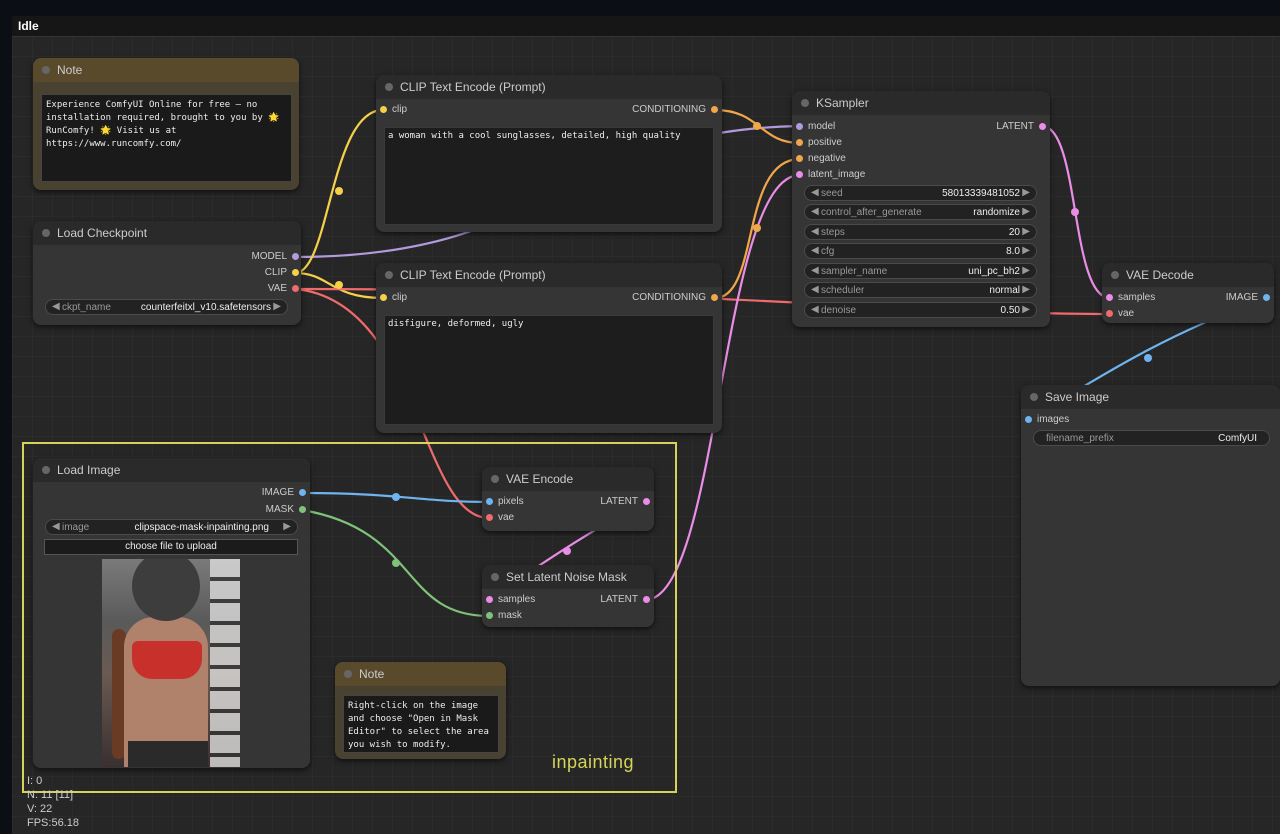  Describe the element at coordinates (818, 143) in the screenshot. I see `input-positive: positive` at that location.